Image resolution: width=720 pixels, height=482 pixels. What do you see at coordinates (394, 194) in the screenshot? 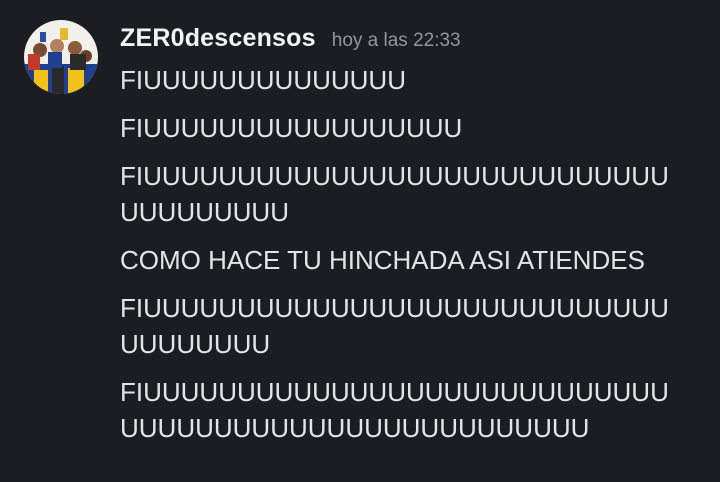
I see `message-line: FIUUUUUUUUUUUUUUUUUUUUUUUUUUUU UUUUUUUUU` at bounding box center [394, 194].